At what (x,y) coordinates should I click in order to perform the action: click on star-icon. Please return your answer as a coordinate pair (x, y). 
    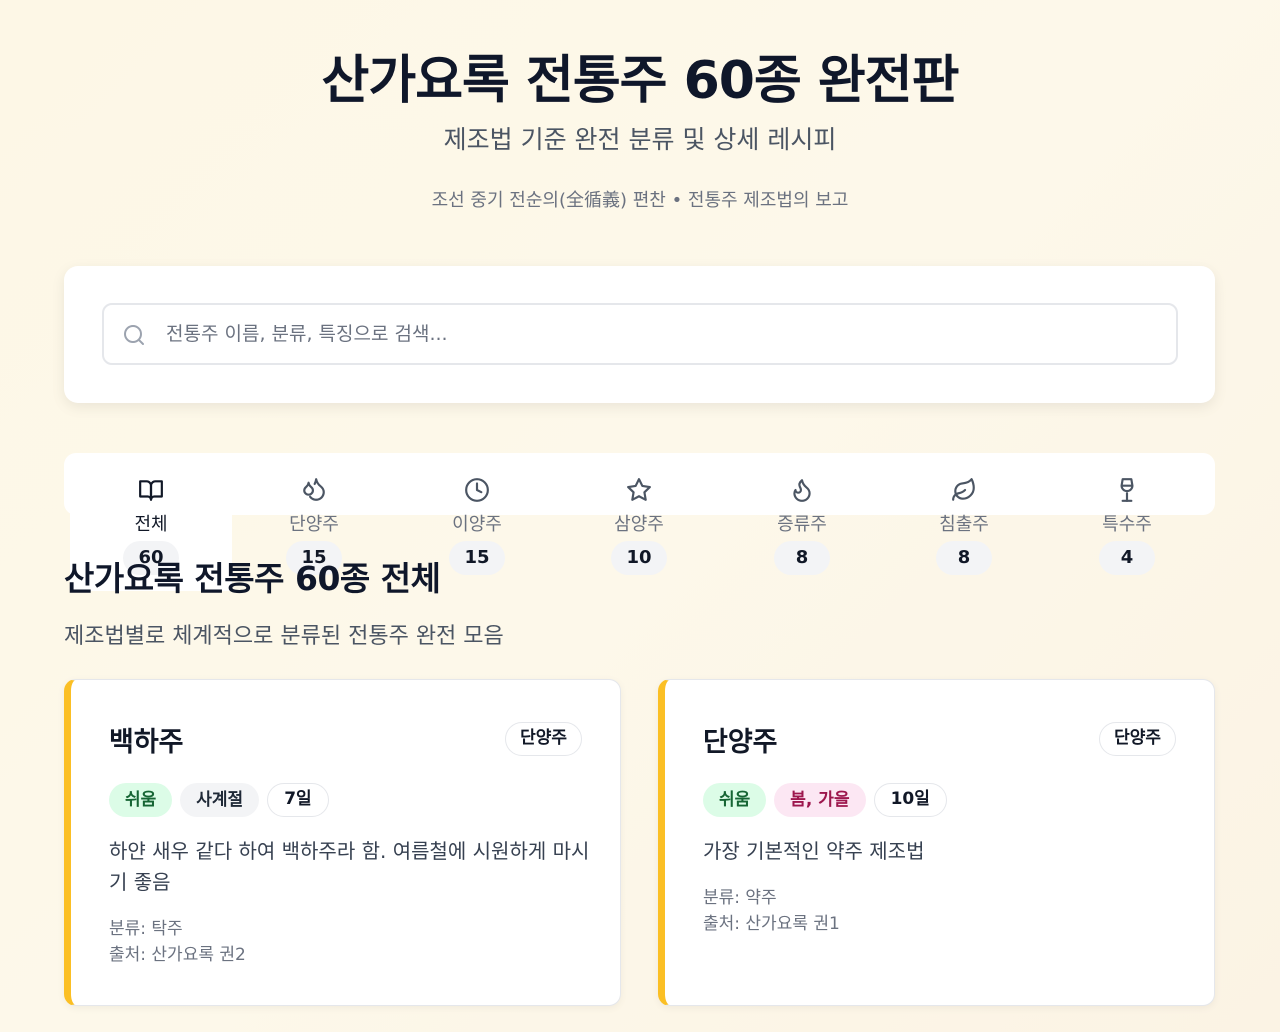
    Looking at the image, I should click on (639, 489).